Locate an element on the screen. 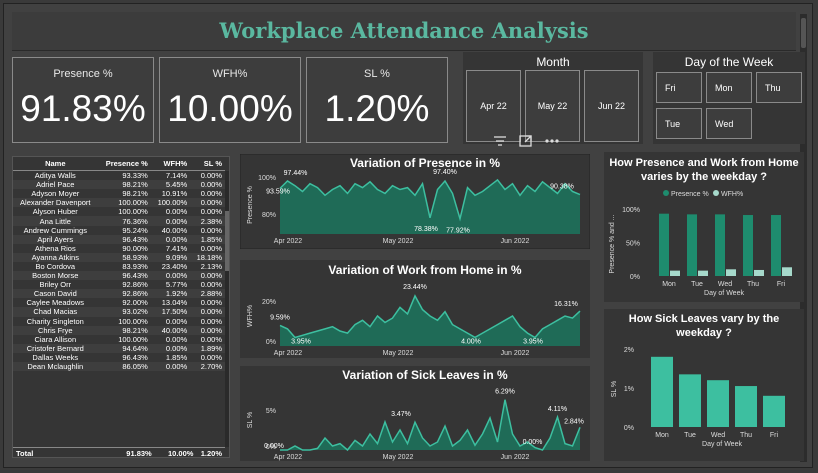 The width and height of the screenshot is (818, 473). table-row: Ana Little 76.36% 0.00% 2.38% is located at coordinates (119, 221).